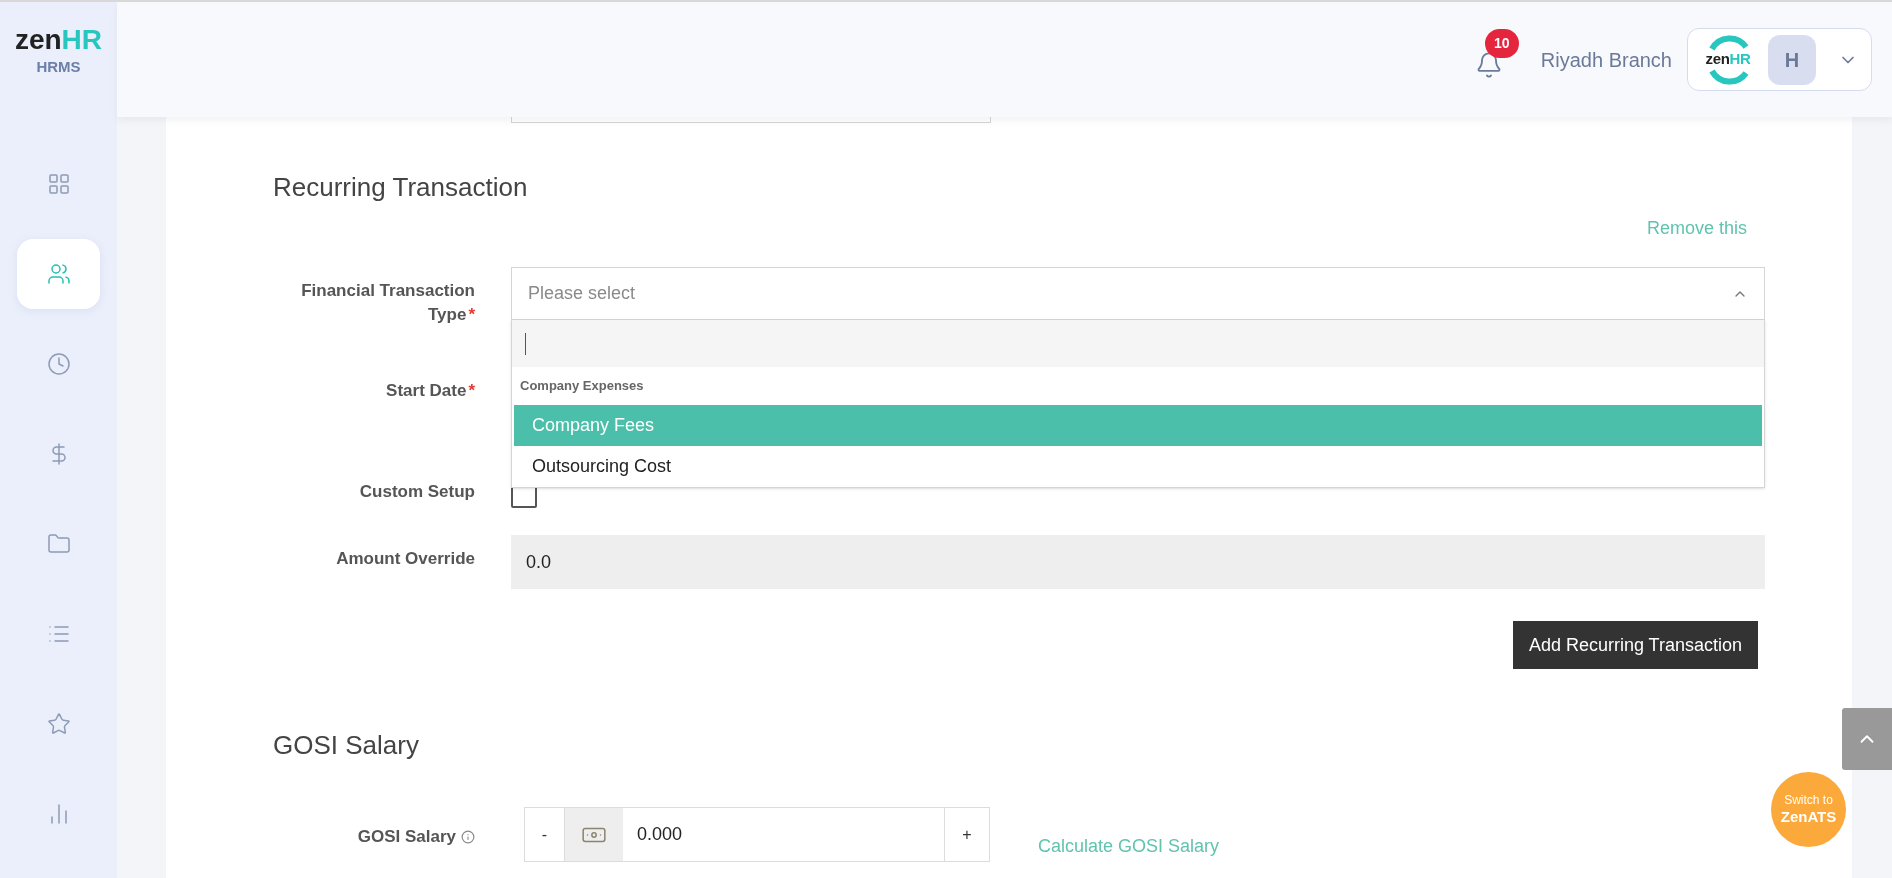 The width and height of the screenshot is (1892, 878). I want to click on group-label: Company Expenses, so click(582, 386).